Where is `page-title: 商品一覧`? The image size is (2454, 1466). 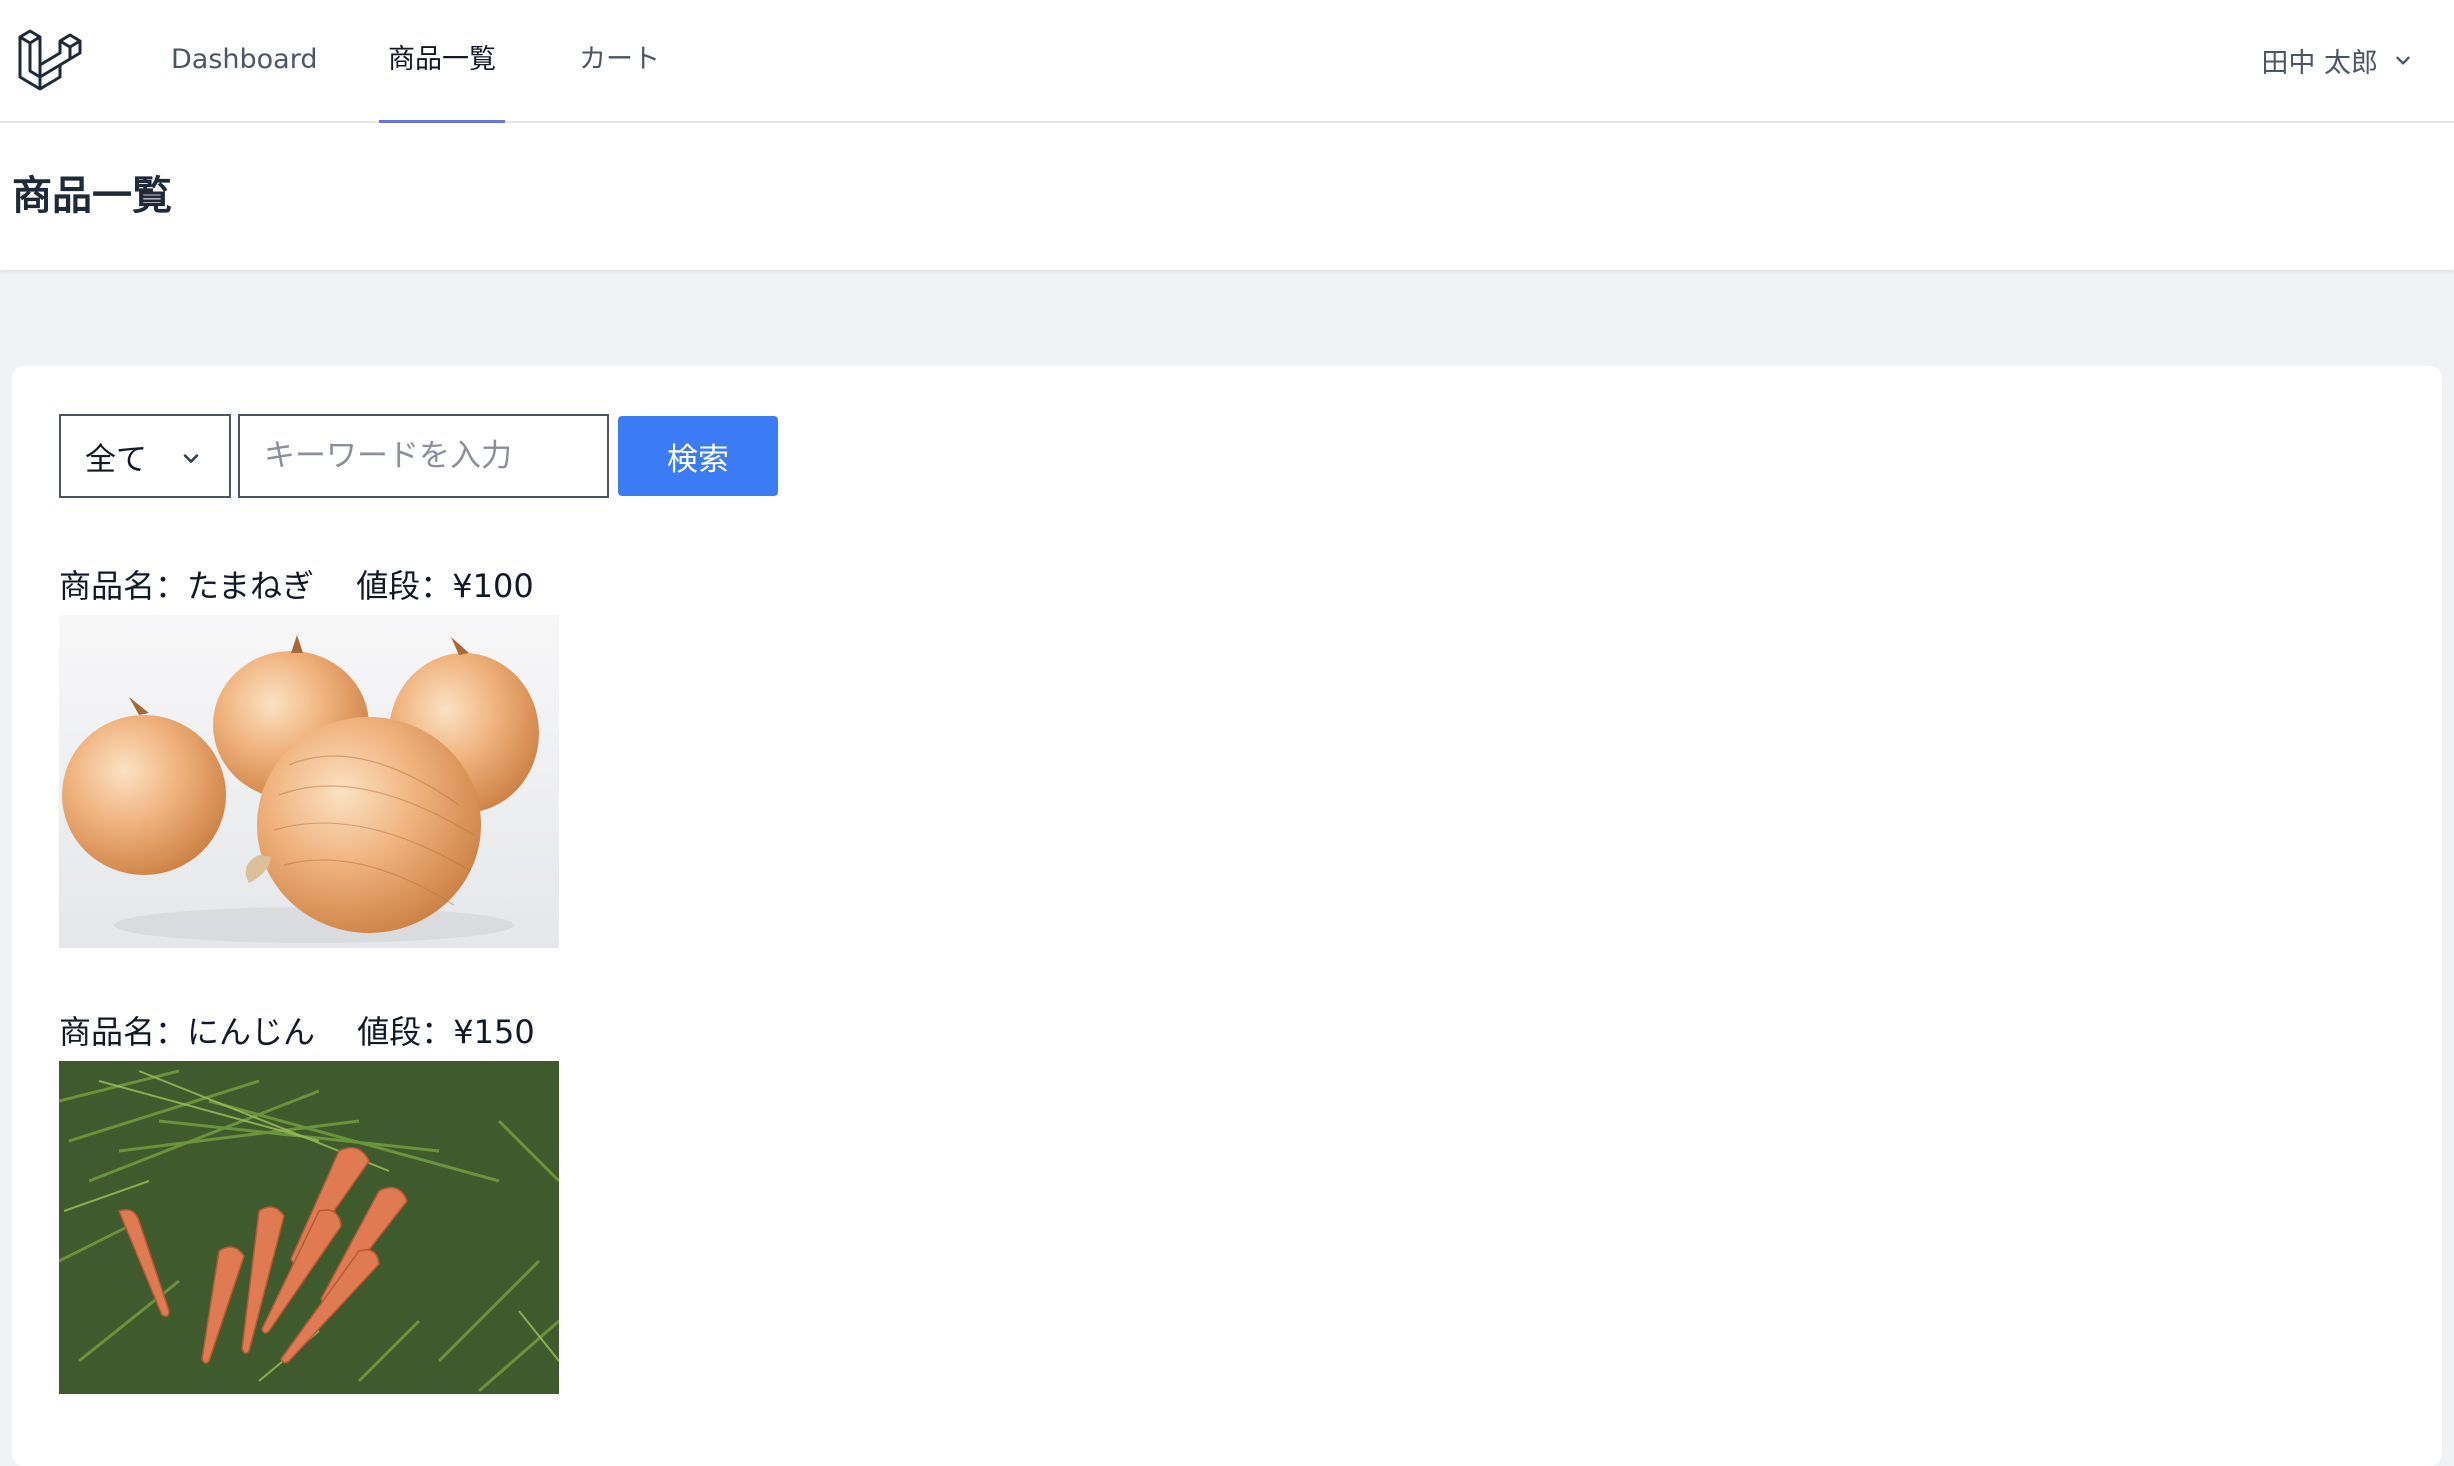 page-title: 商品一覧 is located at coordinates (92, 196).